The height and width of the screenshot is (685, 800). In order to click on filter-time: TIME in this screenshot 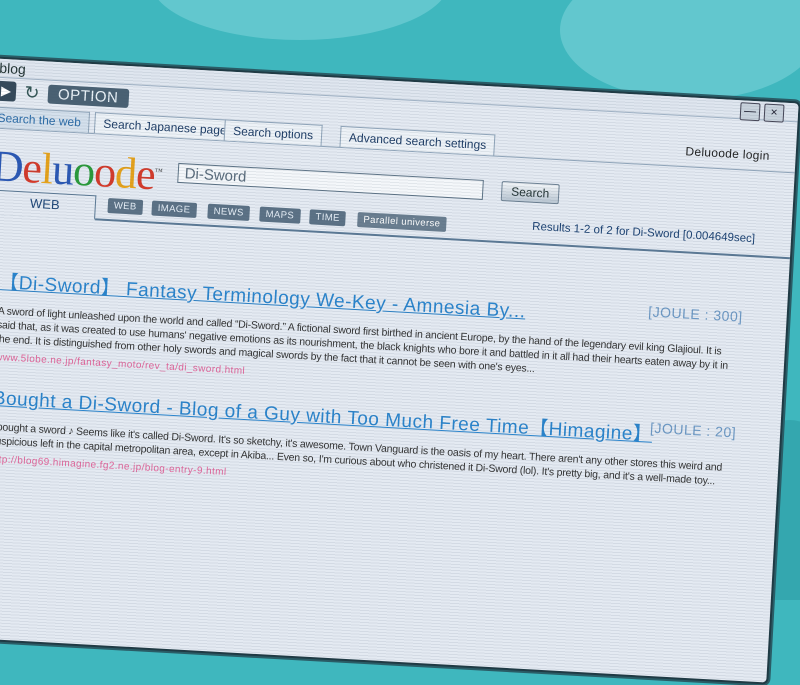, I will do `click(328, 218)`.